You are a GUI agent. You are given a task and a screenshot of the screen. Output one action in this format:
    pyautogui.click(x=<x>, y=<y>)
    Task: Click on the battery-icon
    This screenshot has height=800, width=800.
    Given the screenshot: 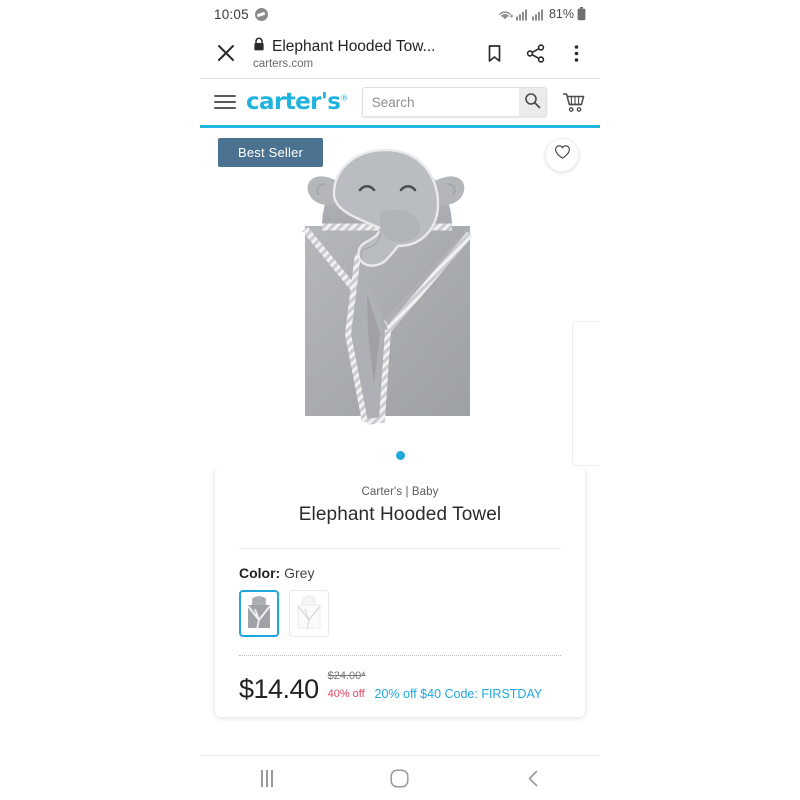 What is the action you would take?
    pyautogui.click(x=581, y=14)
    